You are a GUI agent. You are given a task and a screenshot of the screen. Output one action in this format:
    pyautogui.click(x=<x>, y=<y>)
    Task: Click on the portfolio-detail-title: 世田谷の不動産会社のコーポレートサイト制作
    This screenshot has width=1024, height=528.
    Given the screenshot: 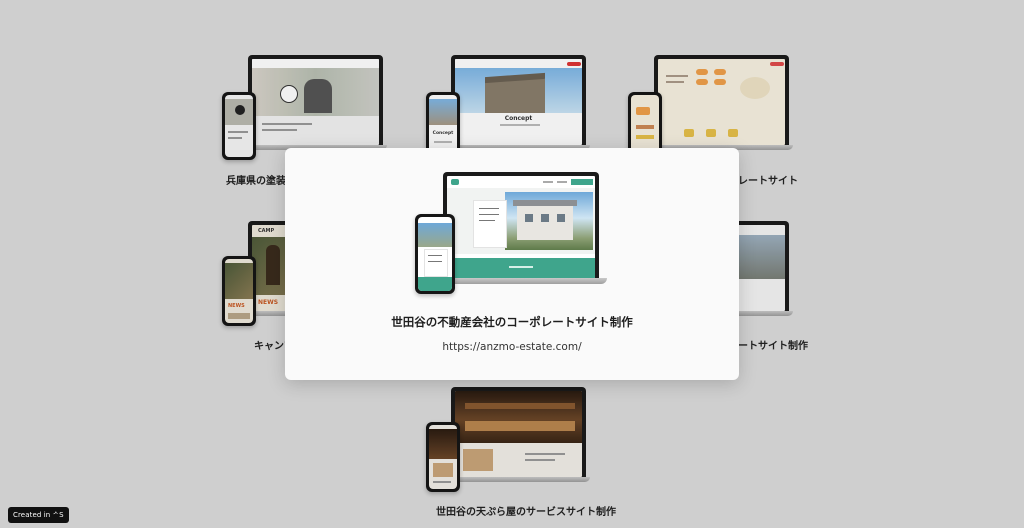 What is the action you would take?
    pyautogui.click(x=512, y=322)
    